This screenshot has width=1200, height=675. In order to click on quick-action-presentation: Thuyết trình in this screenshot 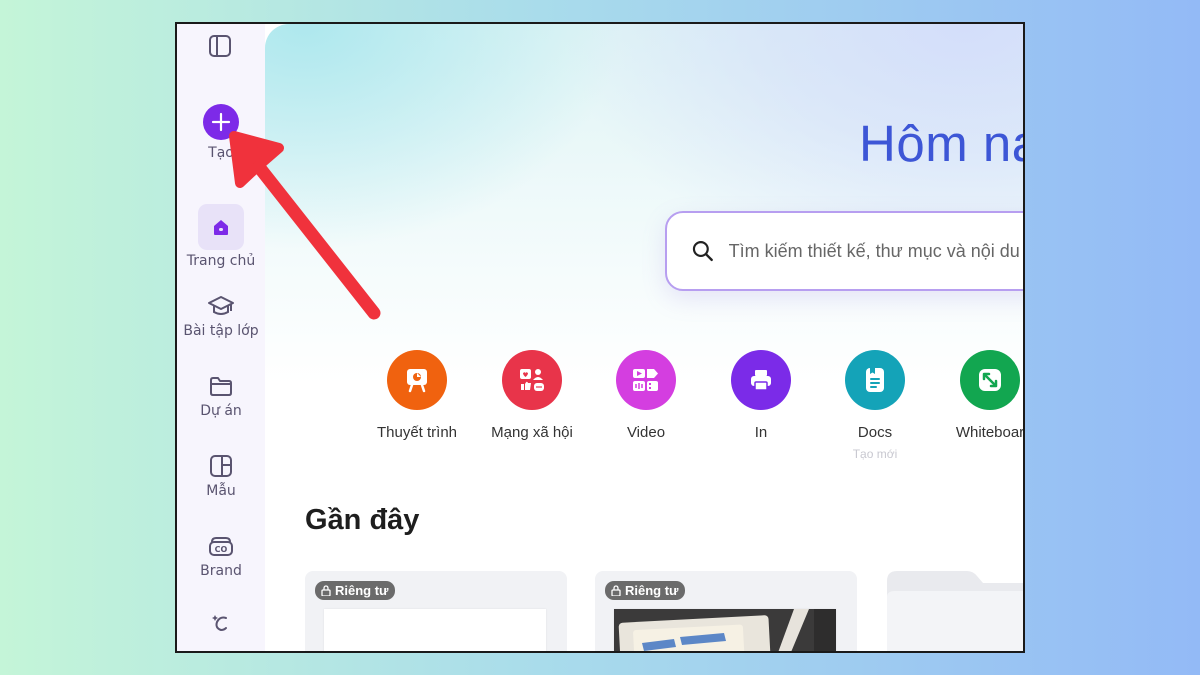, I will do `click(417, 395)`.